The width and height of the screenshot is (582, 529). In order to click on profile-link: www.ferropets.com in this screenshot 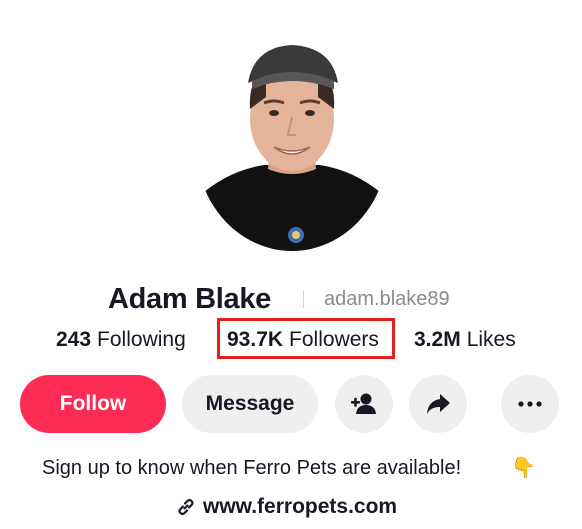, I will do `click(286, 507)`.